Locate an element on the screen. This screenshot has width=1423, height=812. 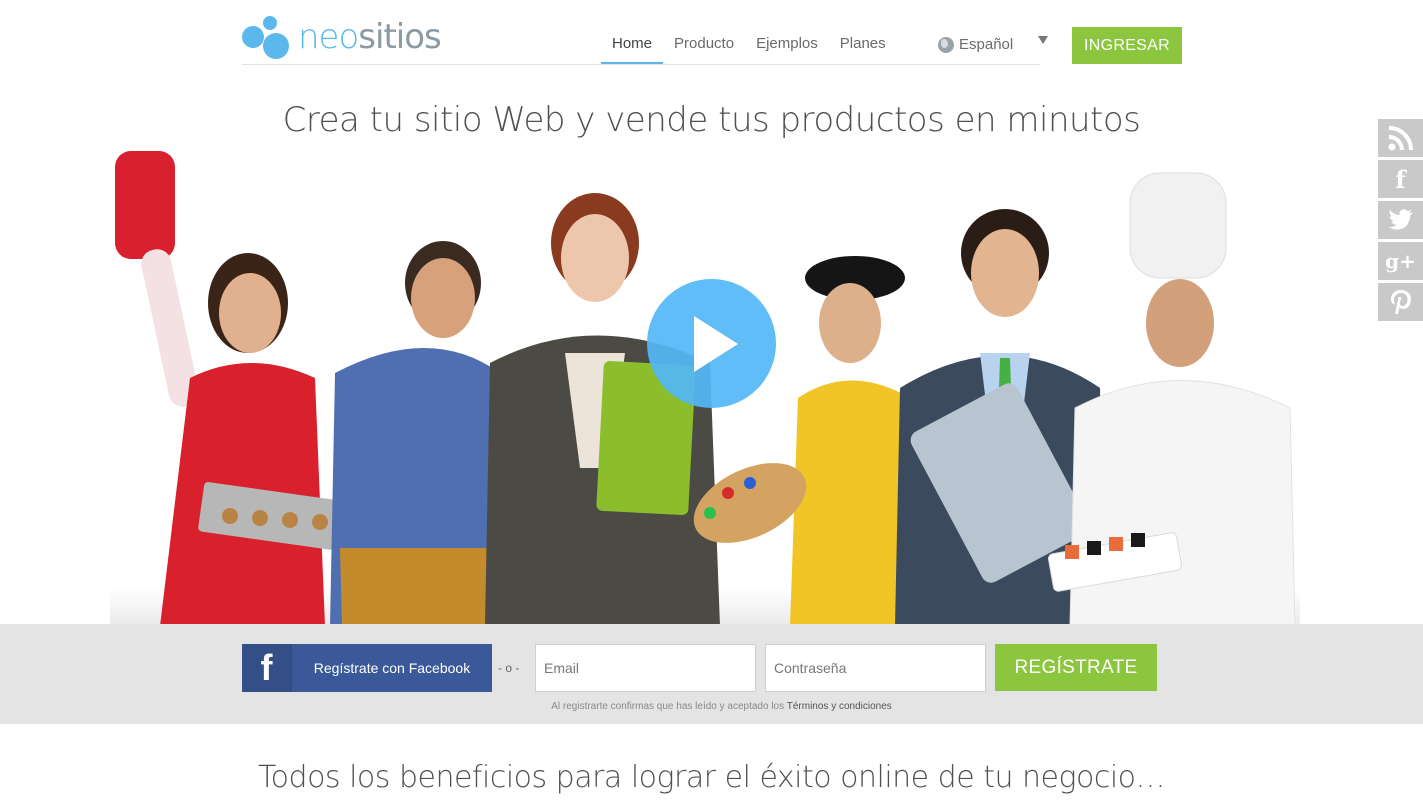
rss-icon is located at coordinates (1400, 138).